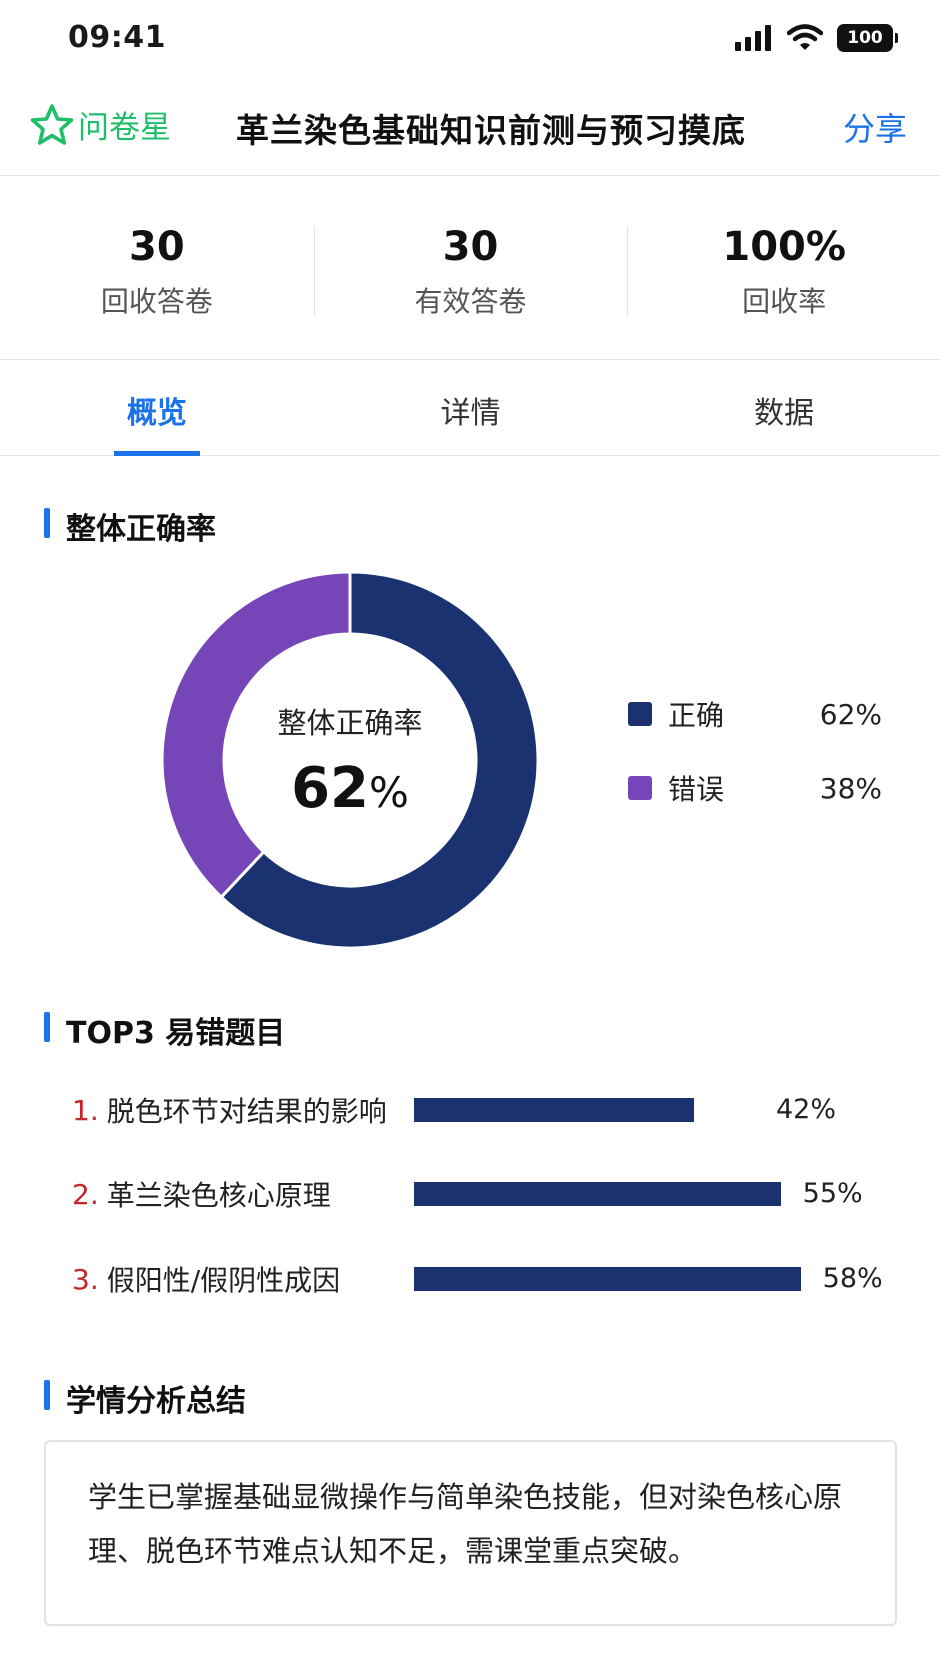 This screenshot has width=941, height=1672. What do you see at coordinates (124, 128) in the screenshot?
I see `brand-name: 问卷星` at bounding box center [124, 128].